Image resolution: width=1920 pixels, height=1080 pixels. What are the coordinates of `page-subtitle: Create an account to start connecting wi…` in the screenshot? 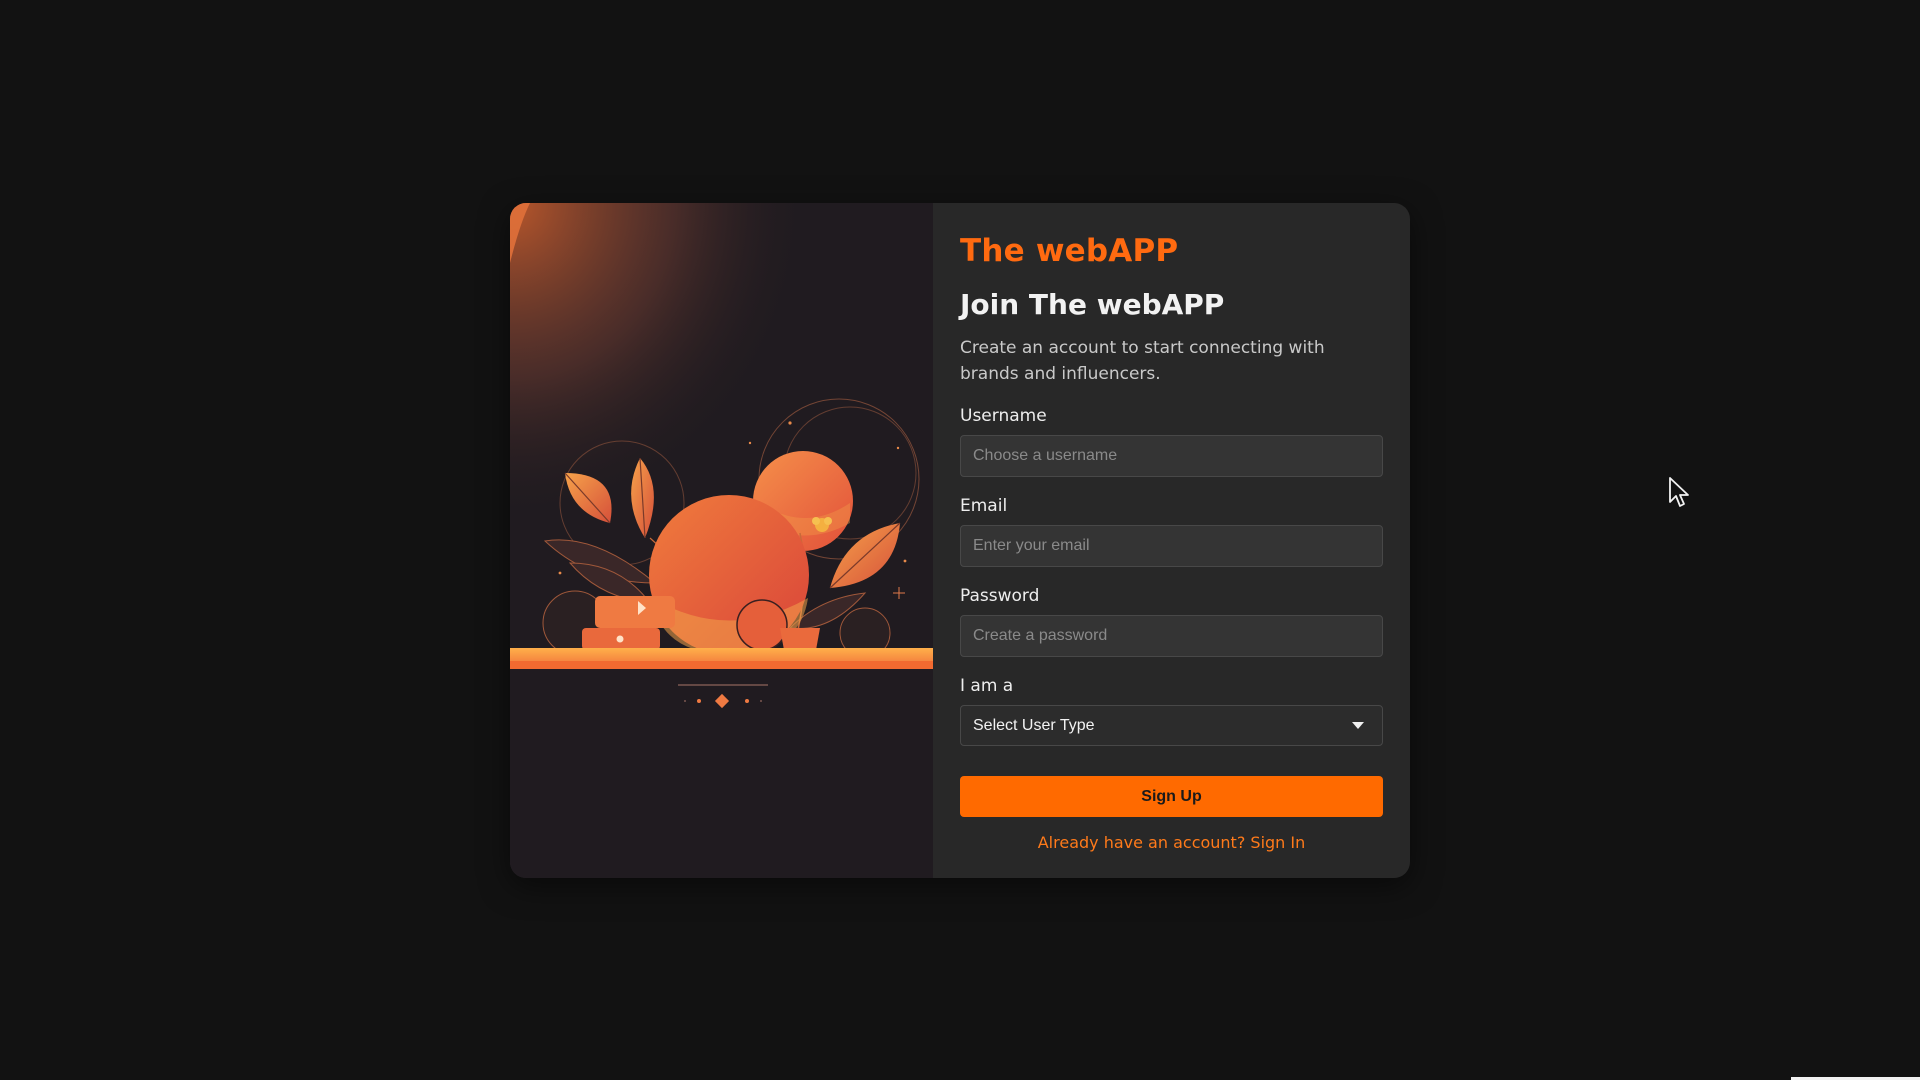 It's located at (1142, 361).